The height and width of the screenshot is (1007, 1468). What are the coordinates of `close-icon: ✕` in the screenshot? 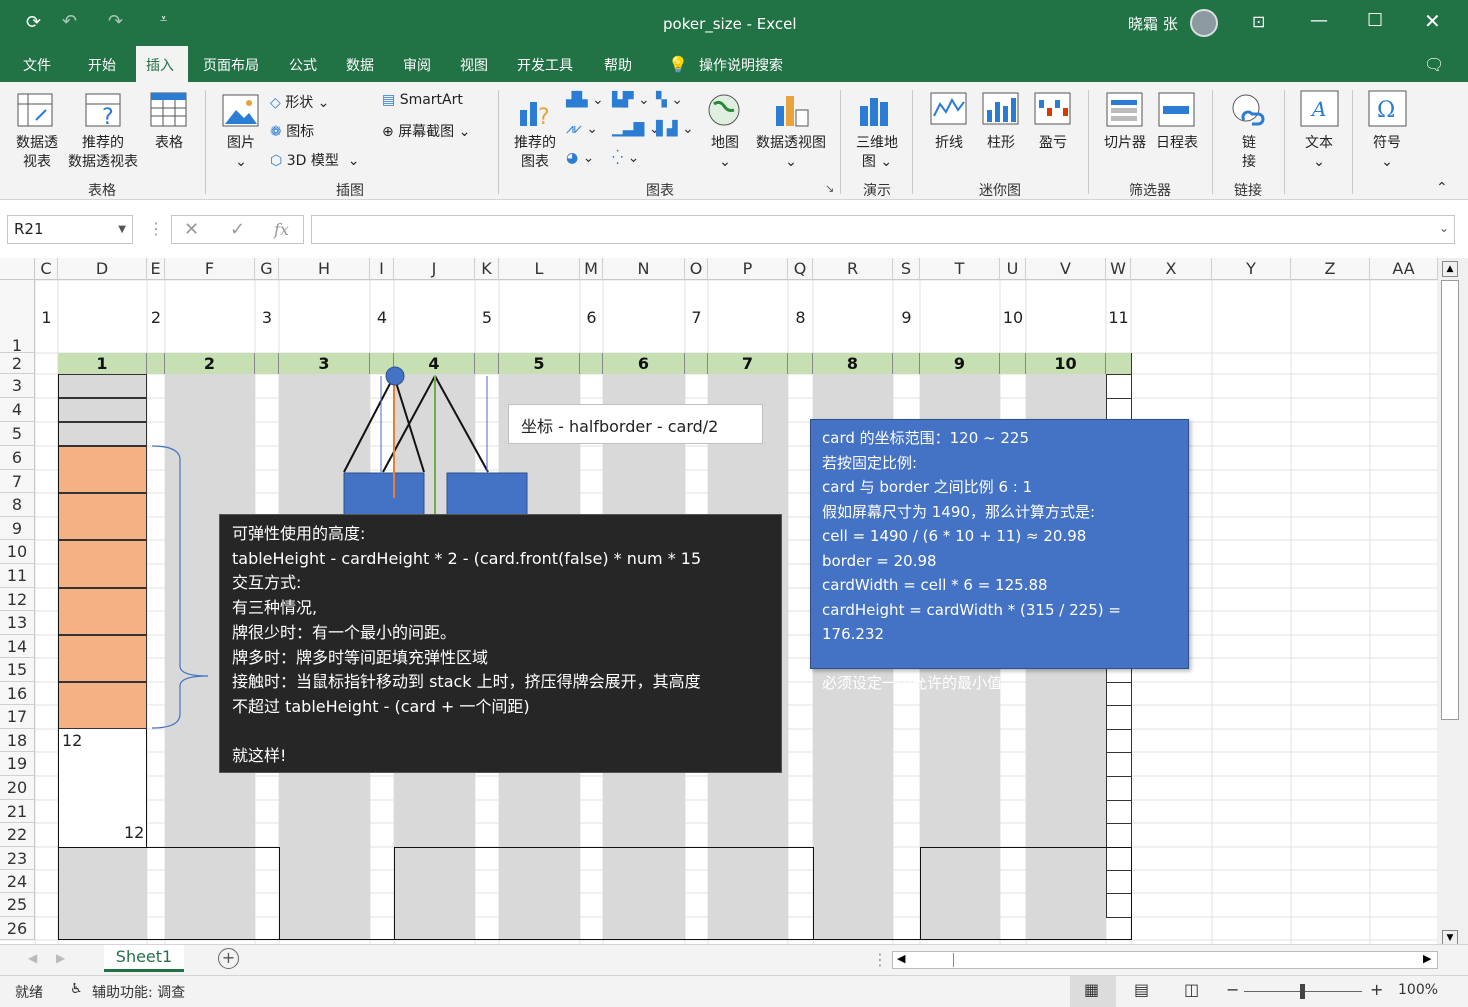 It's located at (1432, 21).